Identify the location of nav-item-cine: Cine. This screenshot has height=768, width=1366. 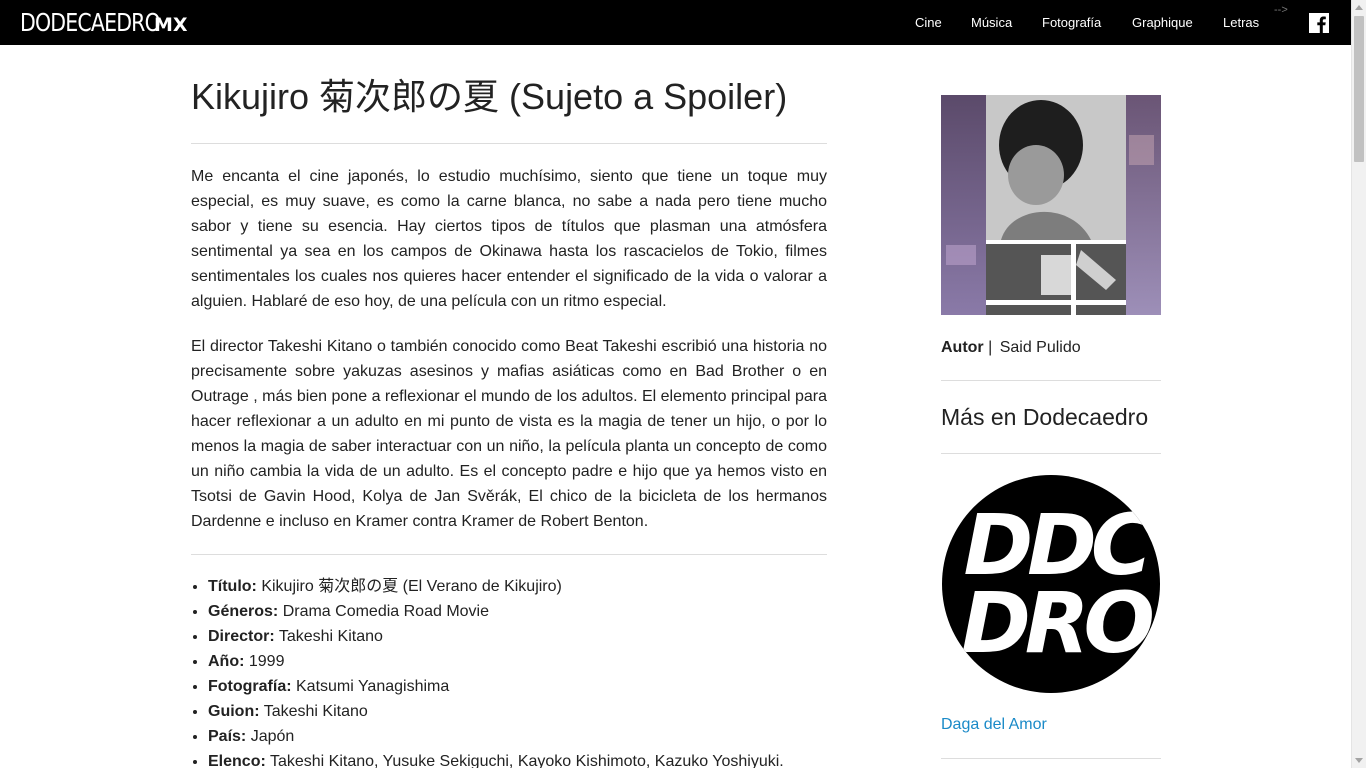
(928, 22).